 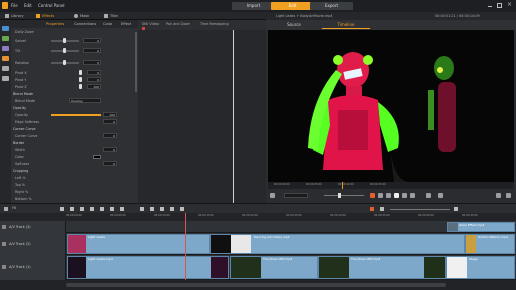 What do you see at coordinates (112, 209) in the screenshot?
I see `text-icon` at bounding box center [112, 209].